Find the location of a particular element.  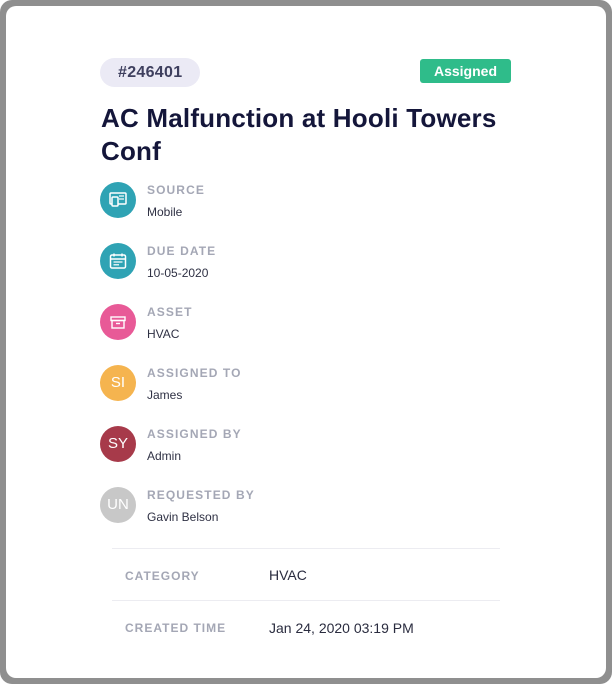

asset-label: ASSET is located at coordinates (170, 312).